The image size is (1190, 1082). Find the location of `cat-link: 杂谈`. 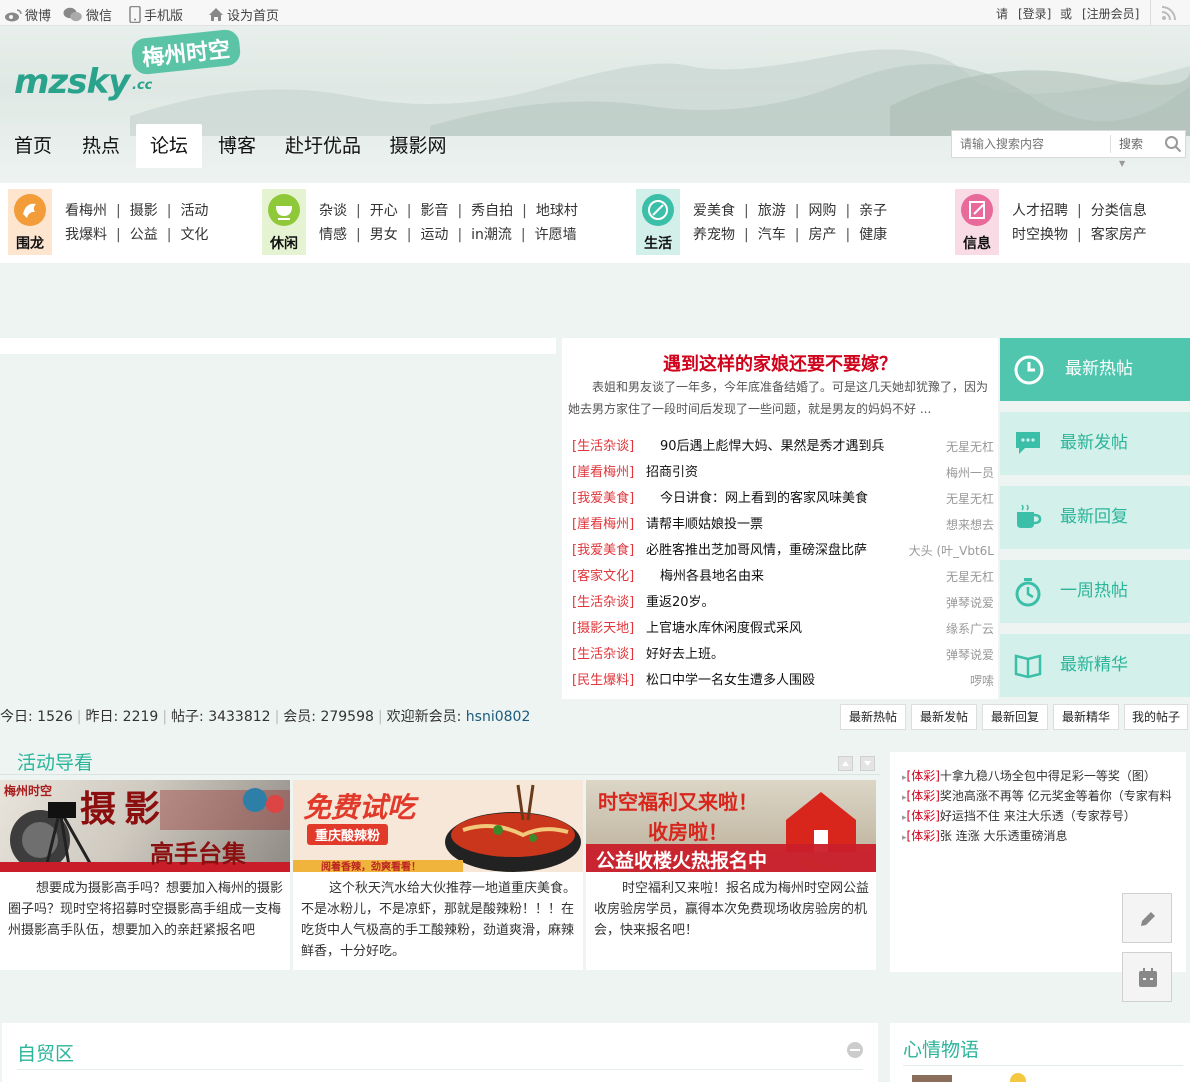

cat-link: 杂谈 is located at coordinates (333, 211).